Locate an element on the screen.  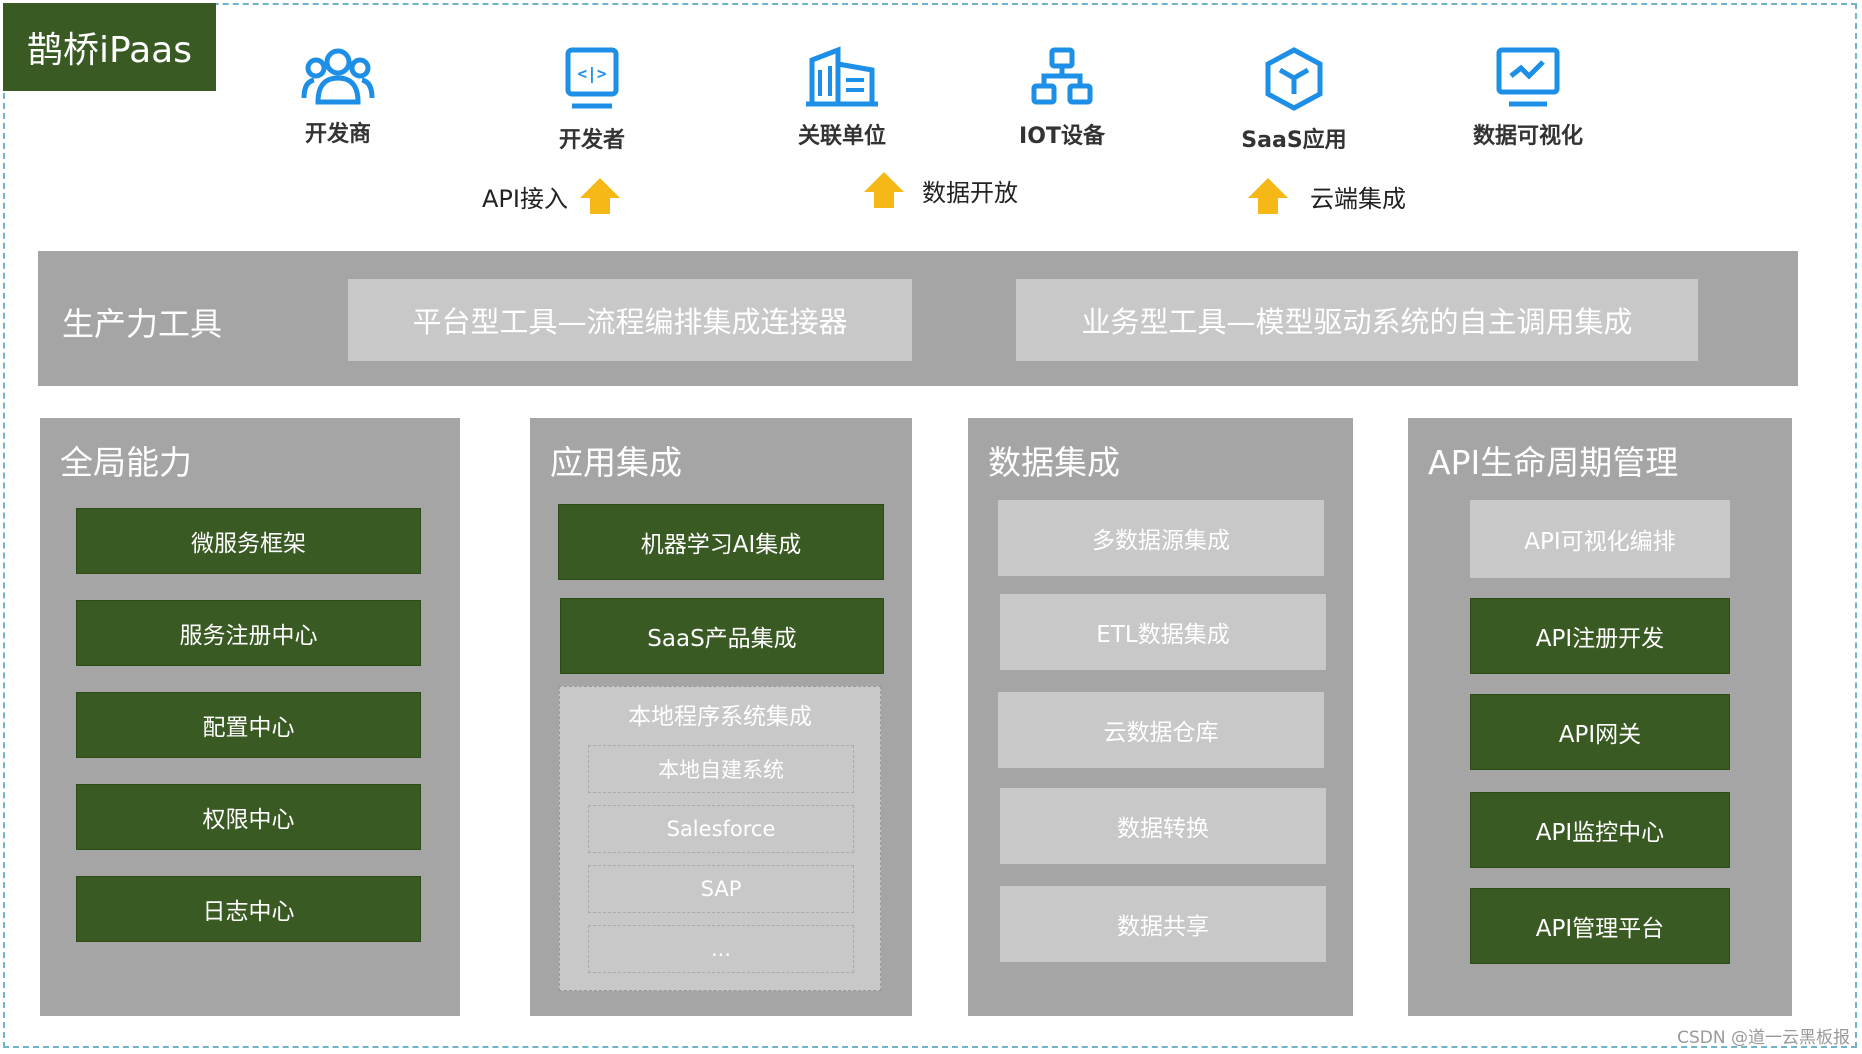
global-item: 微服务框架 is located at coordinates (248, 541).